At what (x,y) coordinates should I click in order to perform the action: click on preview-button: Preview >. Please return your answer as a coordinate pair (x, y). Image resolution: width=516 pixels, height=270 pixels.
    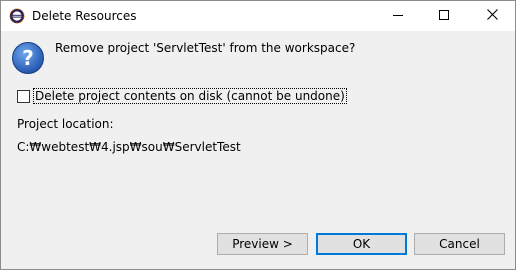
    Looking at the image, I should click on (262, 244).